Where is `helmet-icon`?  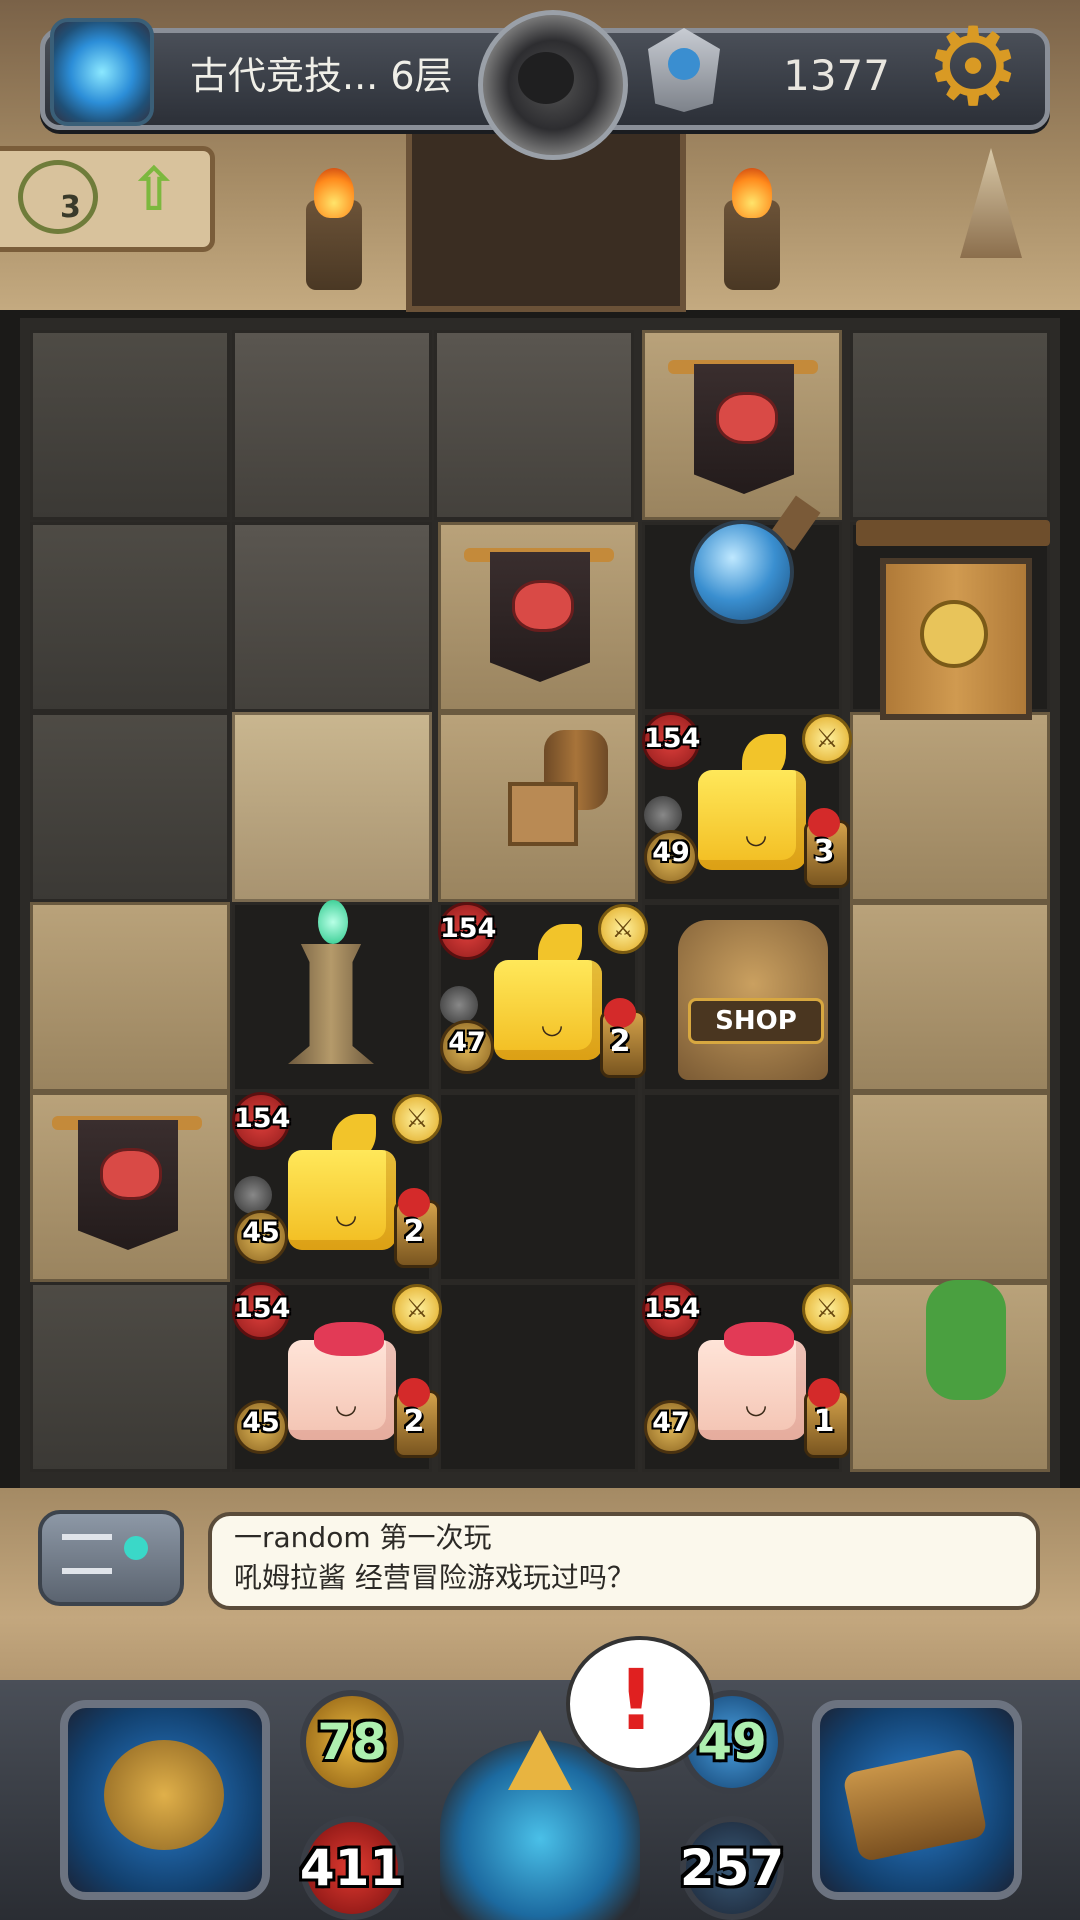 helmet-icon is located at coordinates (164, 1795).